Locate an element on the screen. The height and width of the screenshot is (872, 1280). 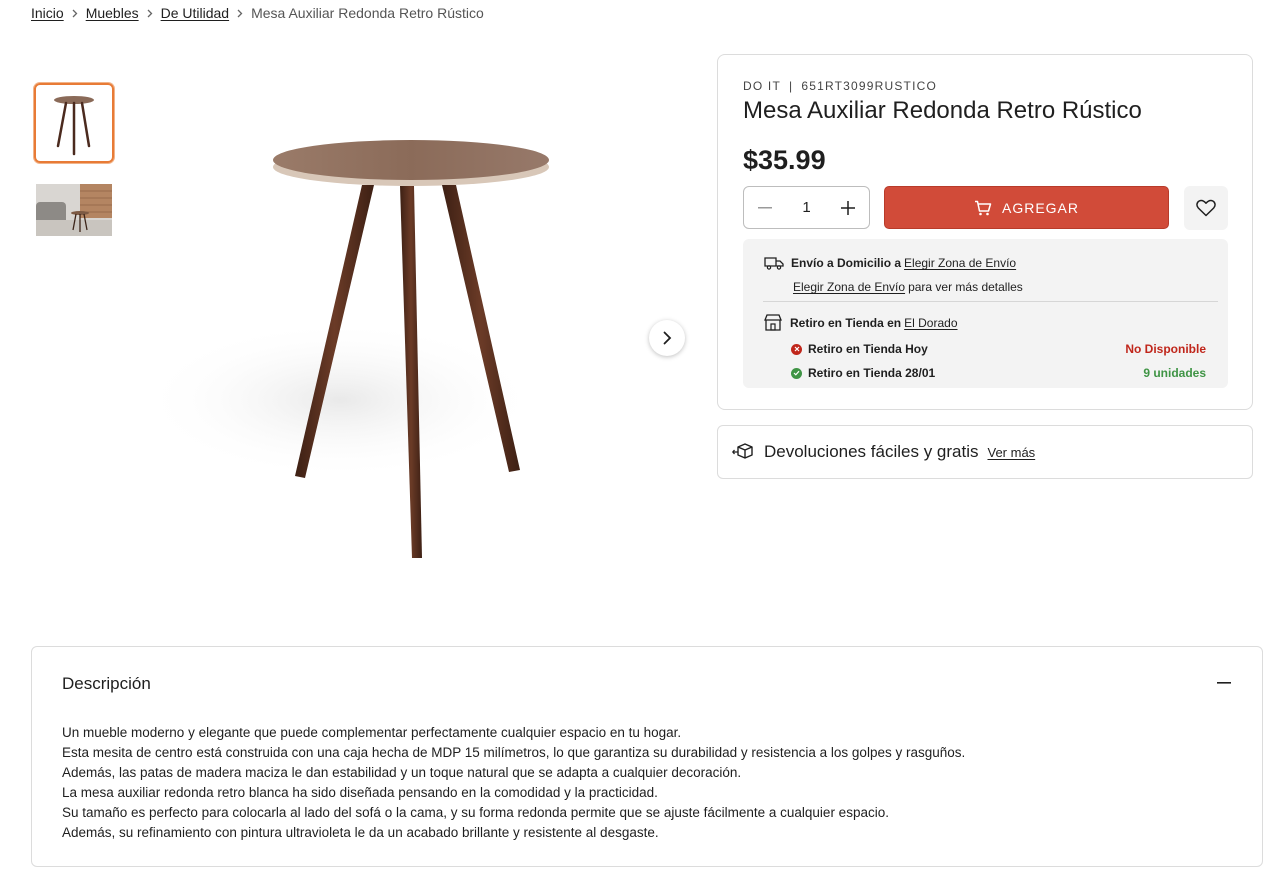
returns-banner: Devoluciones fáciles y gratis Ver más is located at coordinates (985, 452).